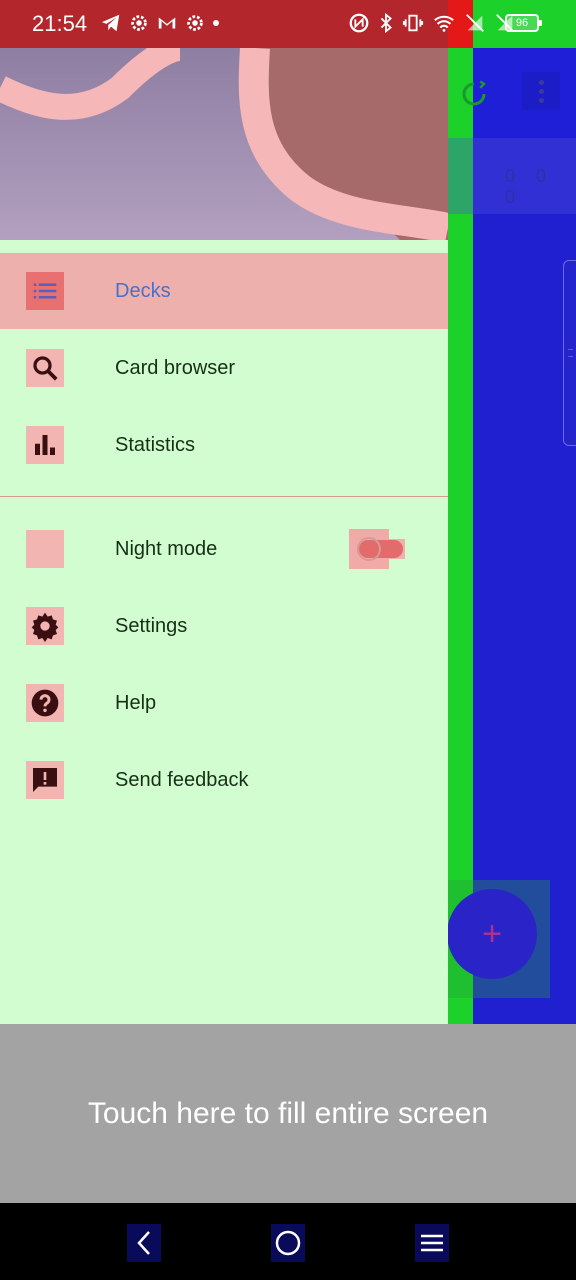 This screenshot has height=1280, width=576. What do you see at coordinates (143, 290) in the screenshot?
I see `nav-label-decks: Decks` at bounding box center [143, 290].